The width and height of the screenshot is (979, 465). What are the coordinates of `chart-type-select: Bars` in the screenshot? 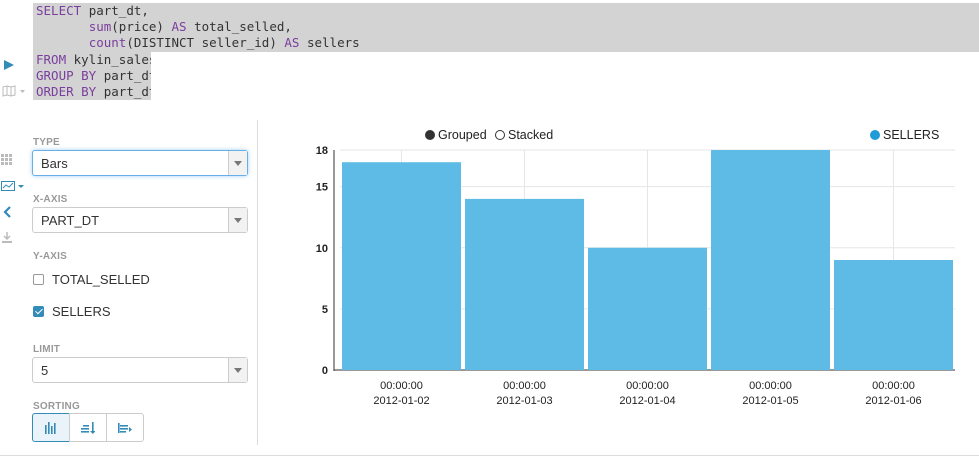 It's located at (140, 163).